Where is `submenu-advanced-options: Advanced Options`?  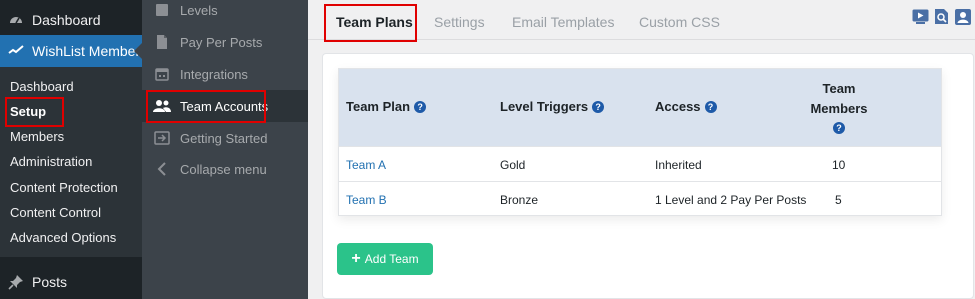 submenu-advanced-options: Advanced Options is located at coordinates (63, 237).